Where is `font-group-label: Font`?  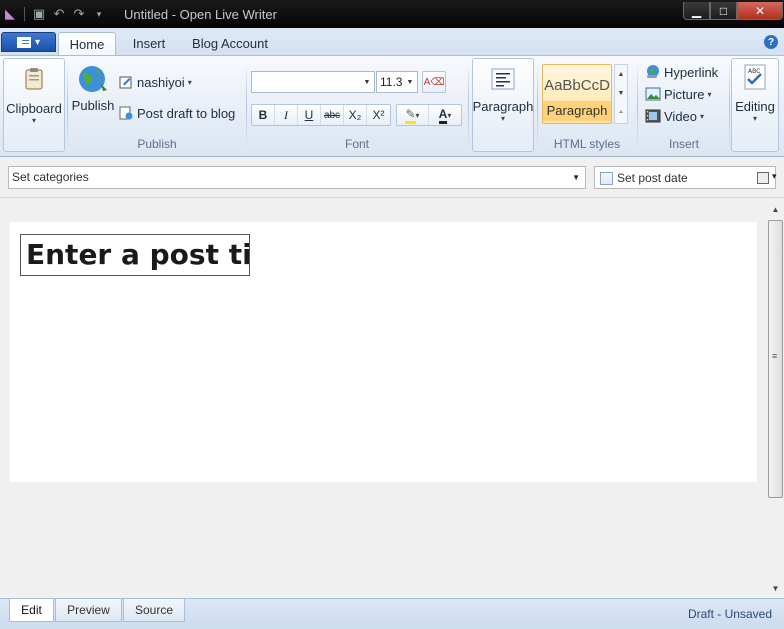
font-group-label: Font is located at coordinates (356, 144).